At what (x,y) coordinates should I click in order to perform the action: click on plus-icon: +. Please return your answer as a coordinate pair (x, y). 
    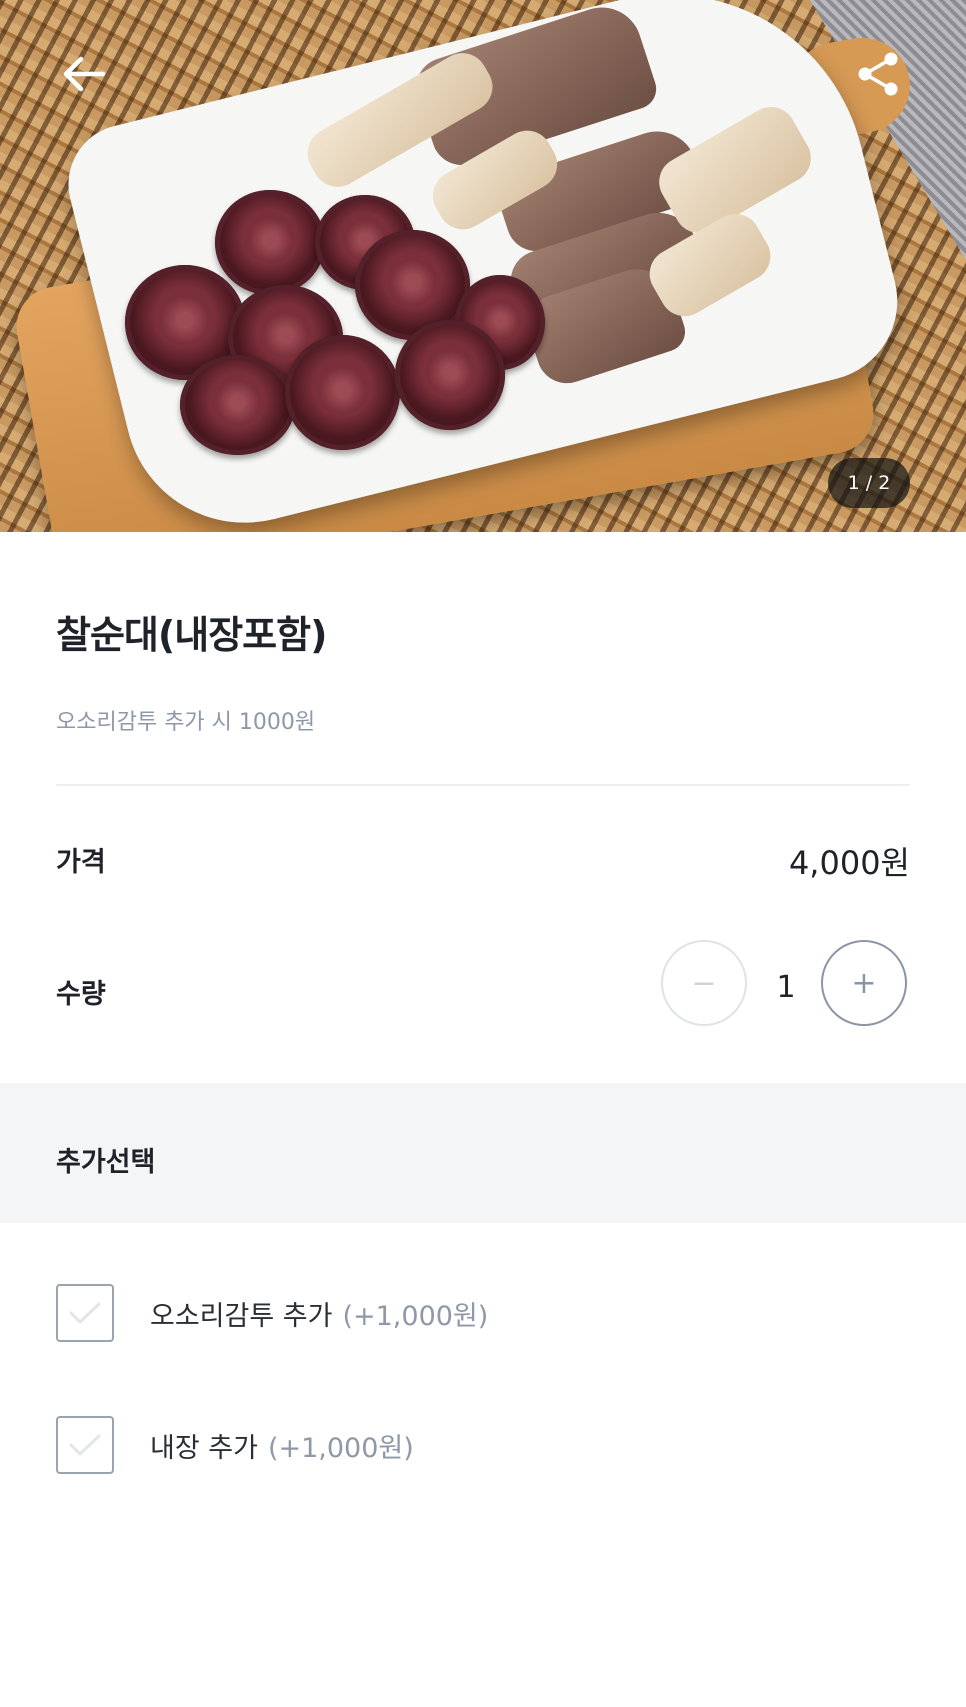
    Looking at the image, I should click on (864, 983).